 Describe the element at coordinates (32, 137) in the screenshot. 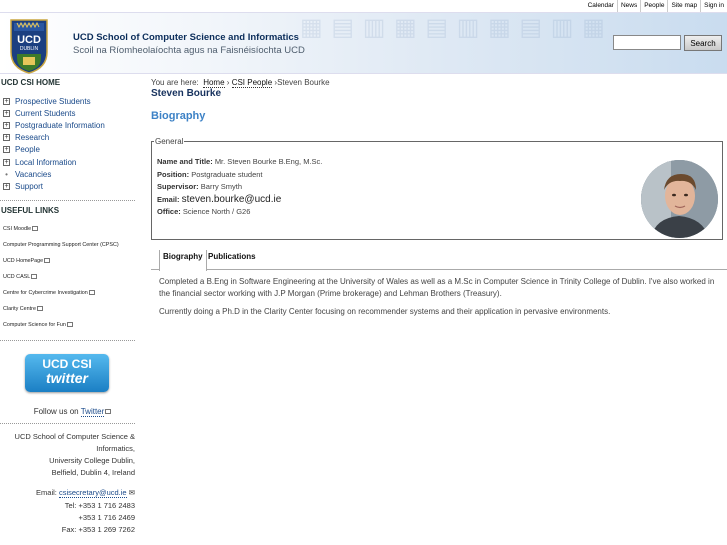

I see `sidebar-link: Research` at that location.